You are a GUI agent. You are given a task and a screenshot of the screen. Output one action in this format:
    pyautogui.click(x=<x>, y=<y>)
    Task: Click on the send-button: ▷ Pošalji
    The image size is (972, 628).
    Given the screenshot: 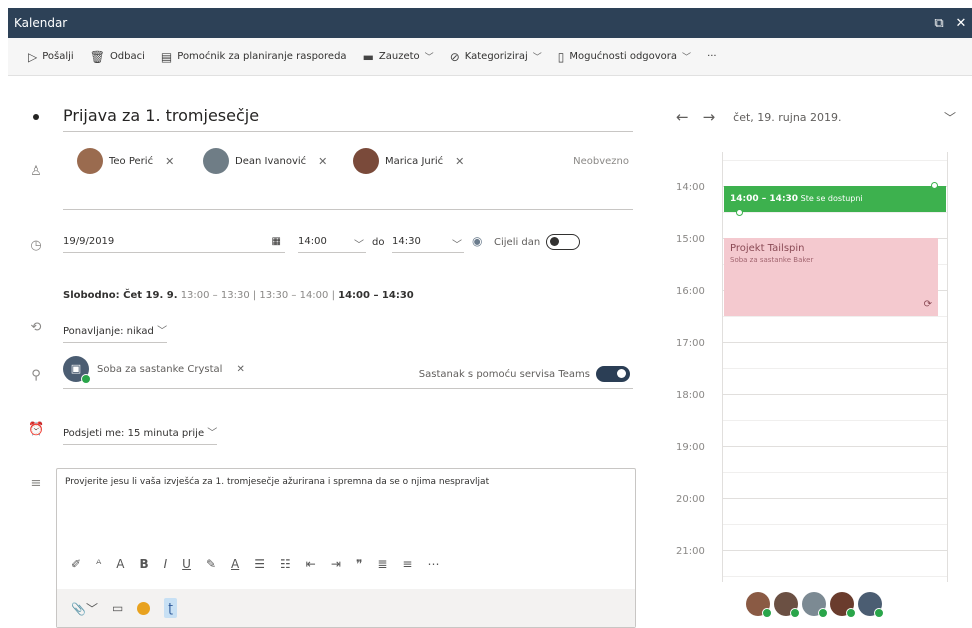 What is the action you would take?
    pyautogui.click(x=51, y=57)
    